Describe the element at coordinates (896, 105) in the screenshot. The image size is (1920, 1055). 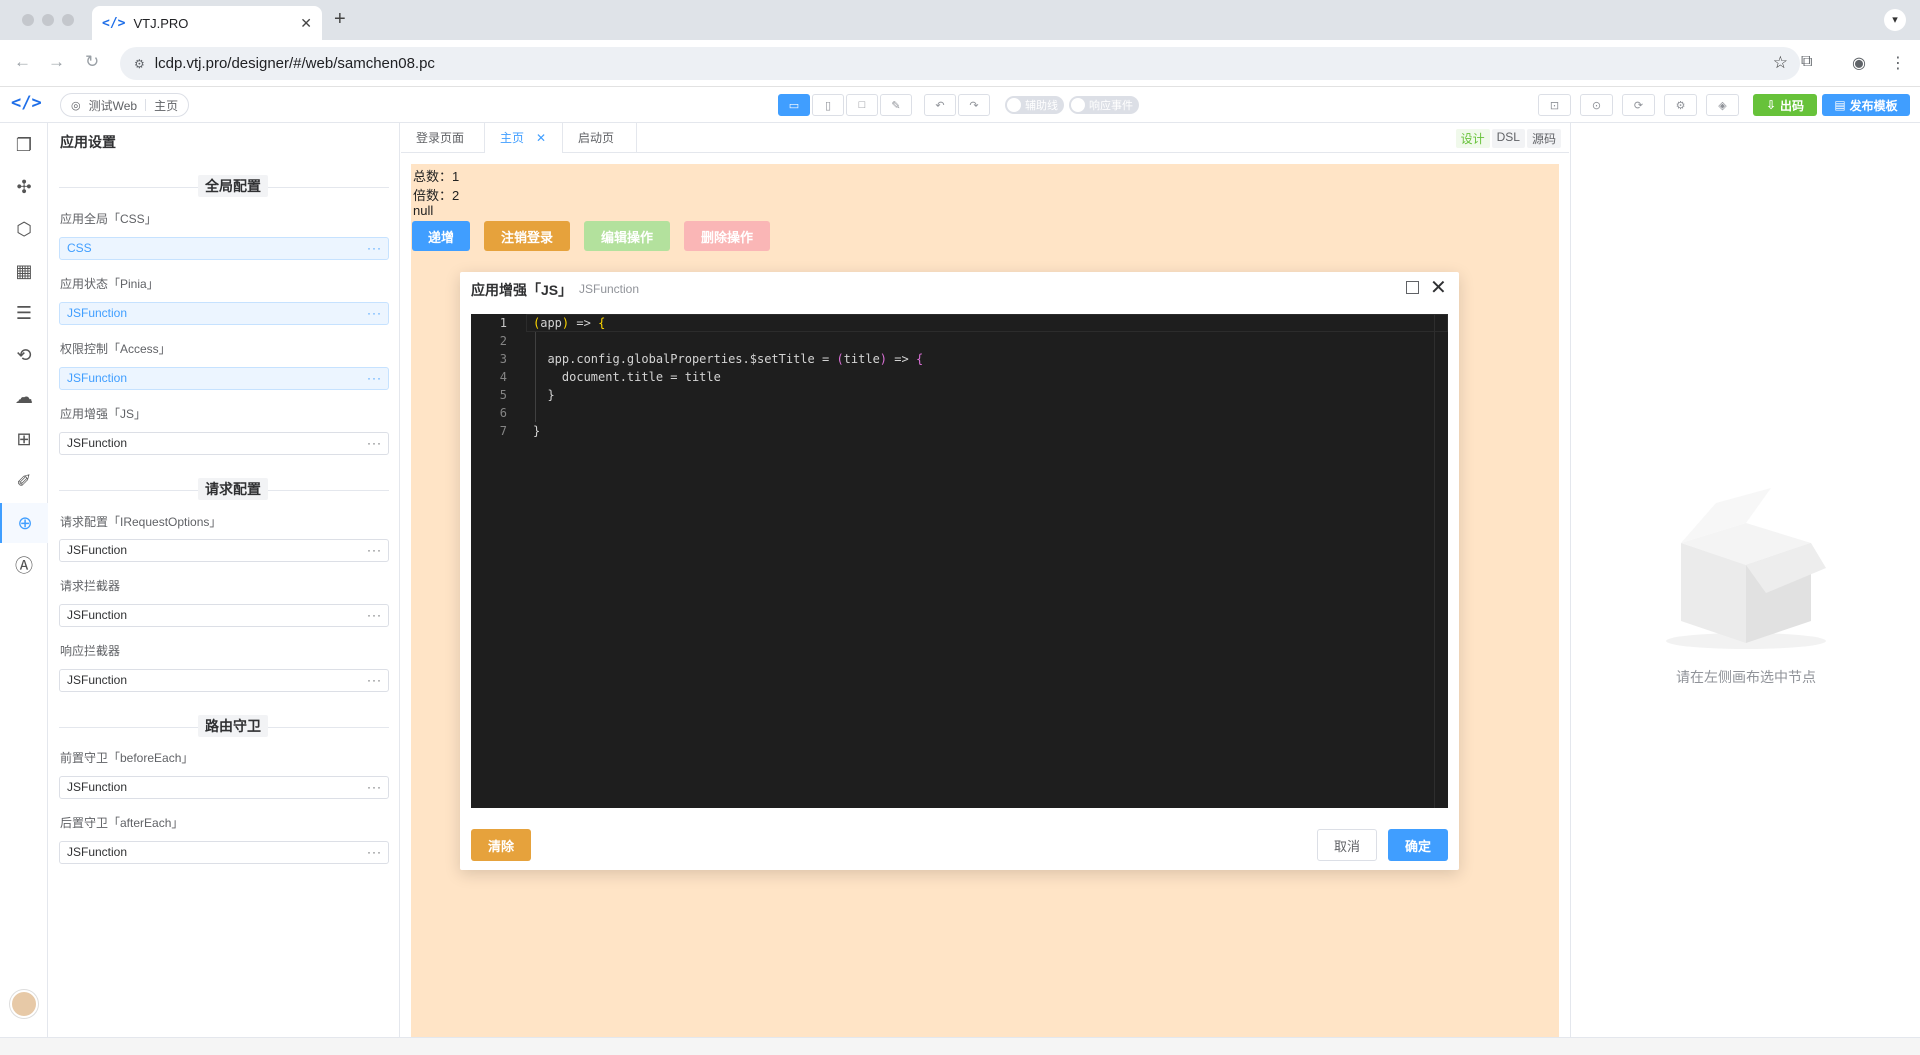
I see `edit-pen-icon: ✎` at that location.